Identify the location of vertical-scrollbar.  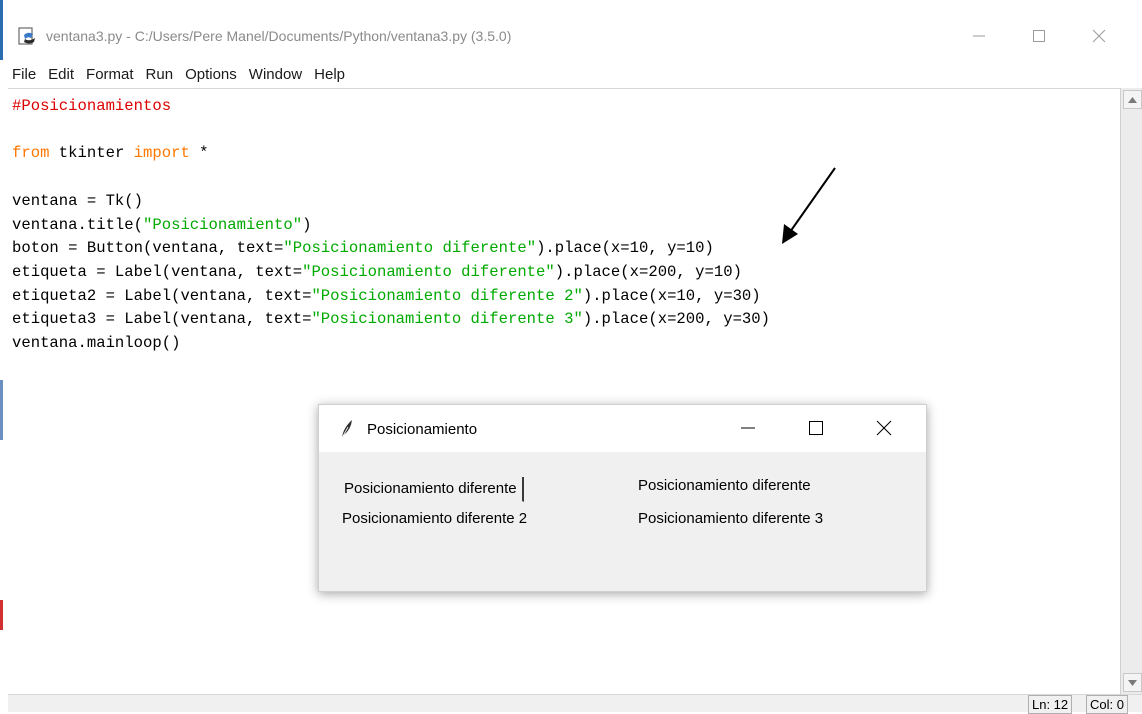
(1131, 391).